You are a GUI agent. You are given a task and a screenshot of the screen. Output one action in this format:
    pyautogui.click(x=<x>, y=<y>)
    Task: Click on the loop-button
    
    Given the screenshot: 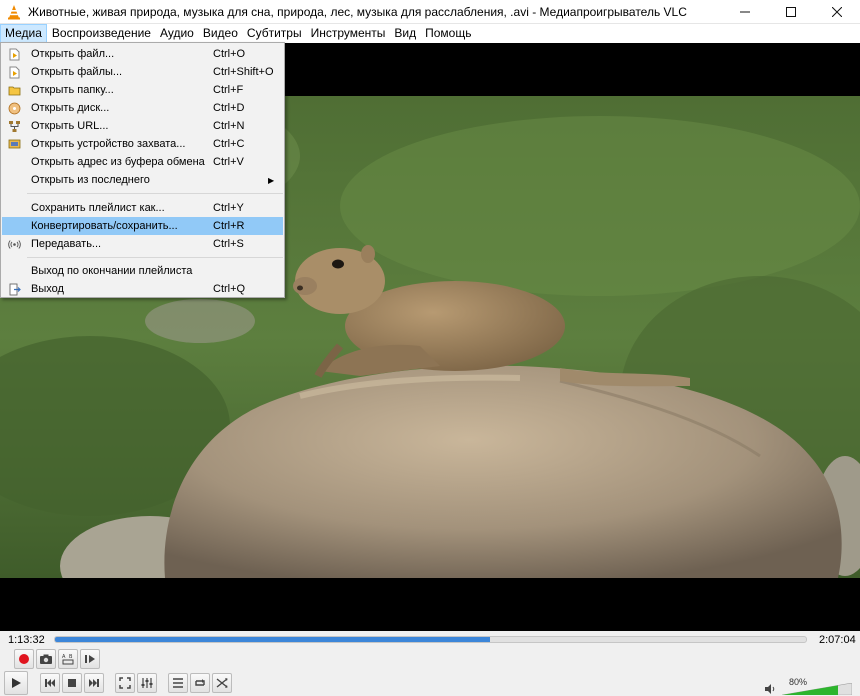 What is the action you would take?
    pyautogui.click(x=200, y=683)
    